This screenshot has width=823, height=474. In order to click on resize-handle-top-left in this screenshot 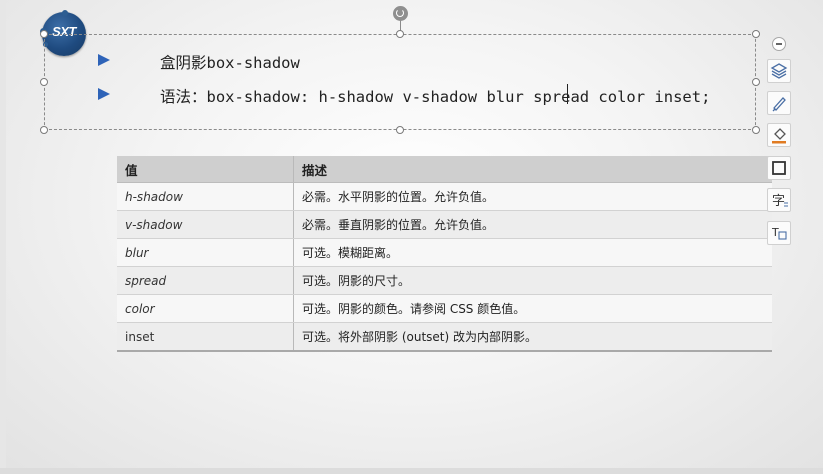, I will do `click(44, 34)`.